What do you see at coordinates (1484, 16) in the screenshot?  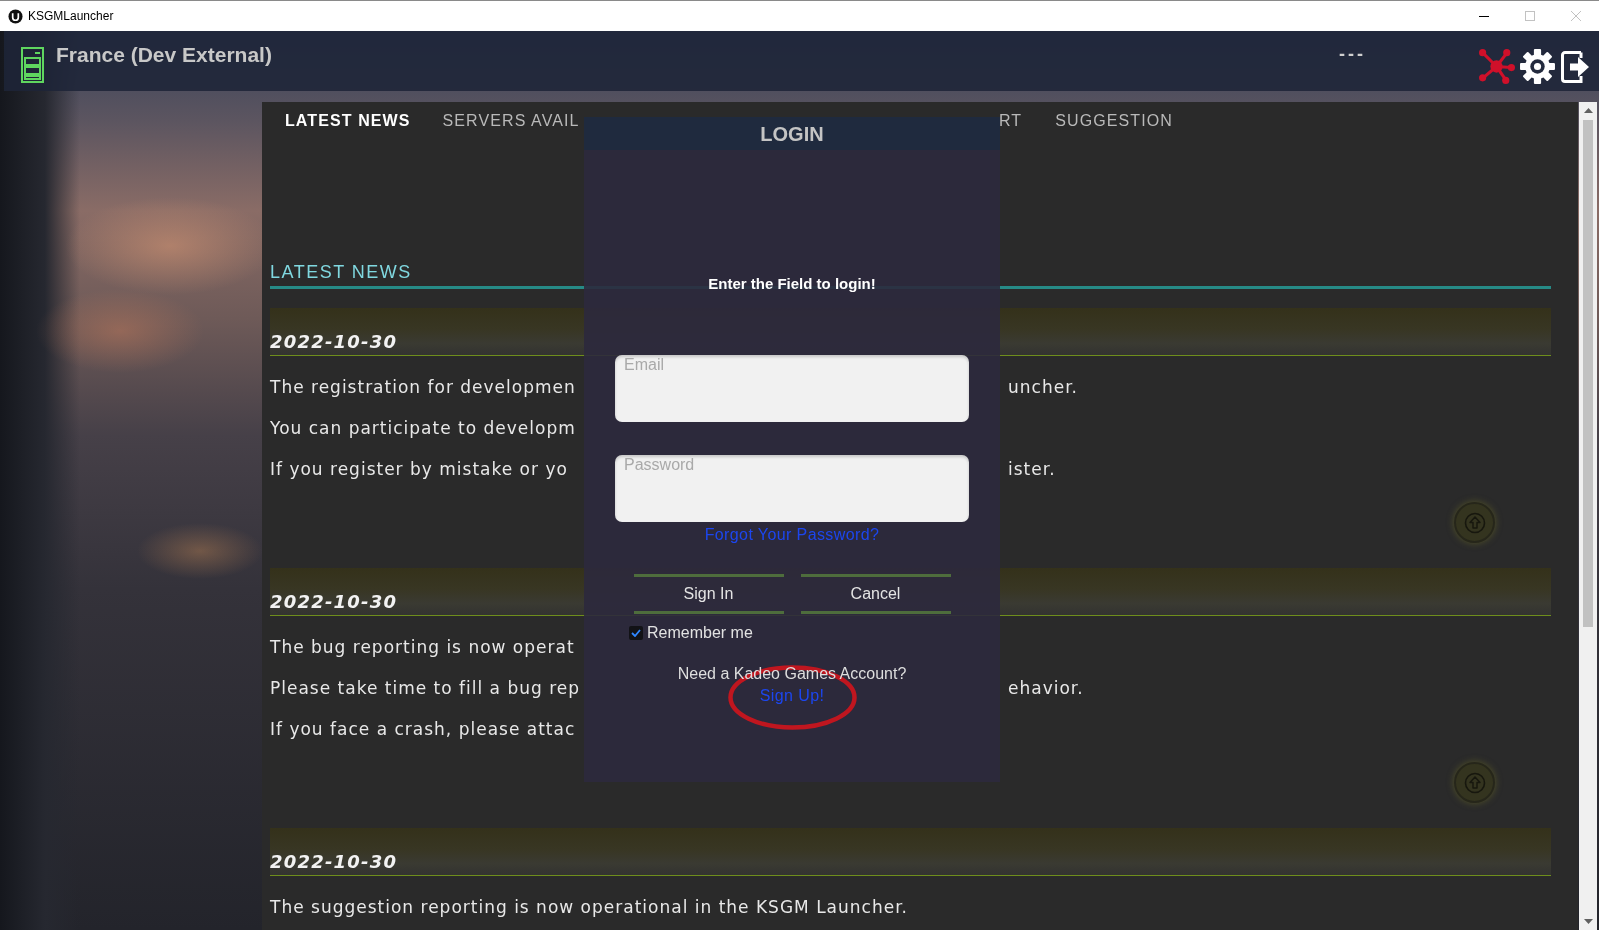 I see `minimize-icon` at bounding box center [1484, 16].